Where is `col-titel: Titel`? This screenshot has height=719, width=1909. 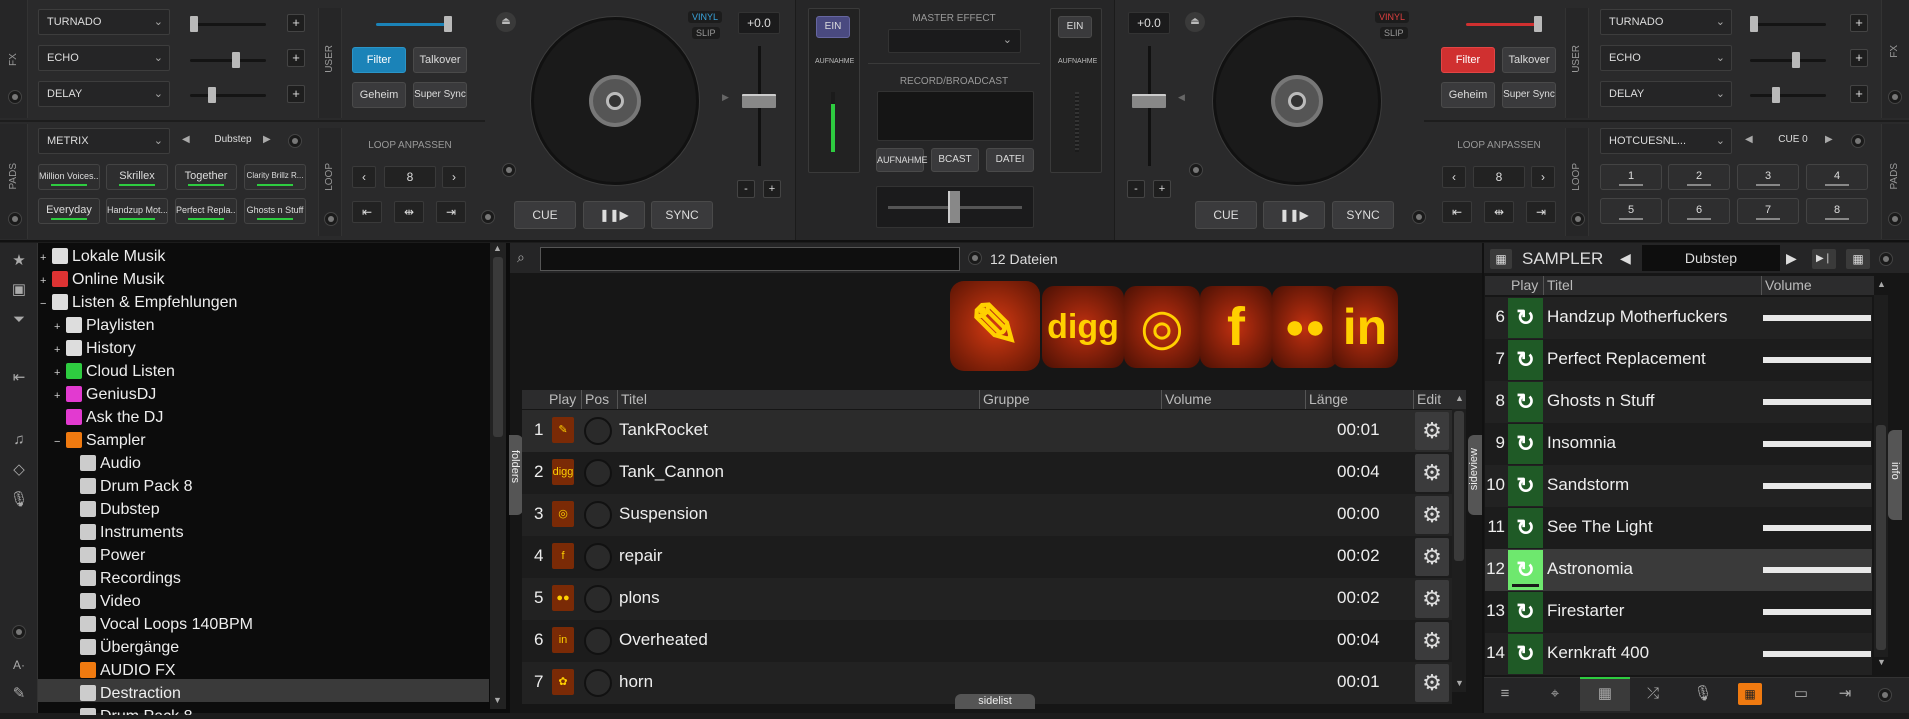
col-titel: Titel is located at coordinates (799, 399).